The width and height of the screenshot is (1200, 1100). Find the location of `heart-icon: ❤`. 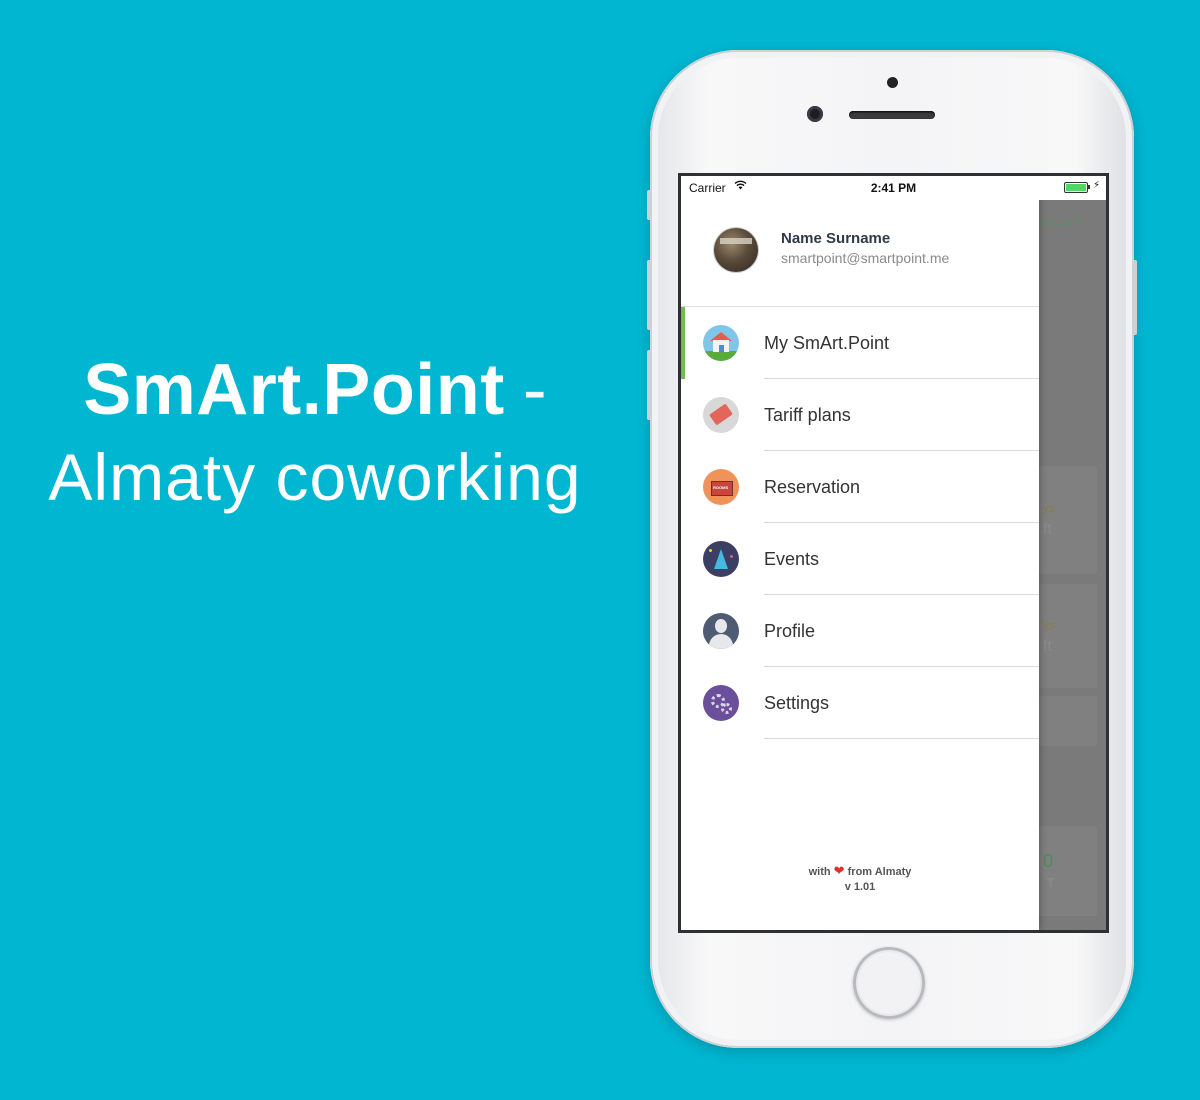

heart-icon: ❤ is located at coordinates (839, 870).